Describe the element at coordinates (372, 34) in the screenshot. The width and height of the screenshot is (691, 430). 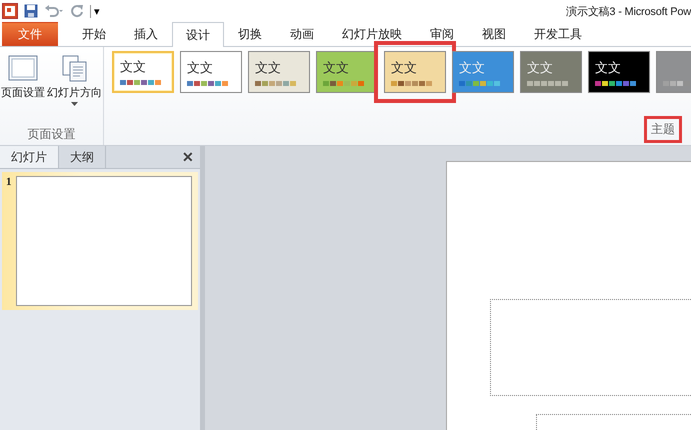
I see `ribbon-tab: 幻灯片放映` at that location.